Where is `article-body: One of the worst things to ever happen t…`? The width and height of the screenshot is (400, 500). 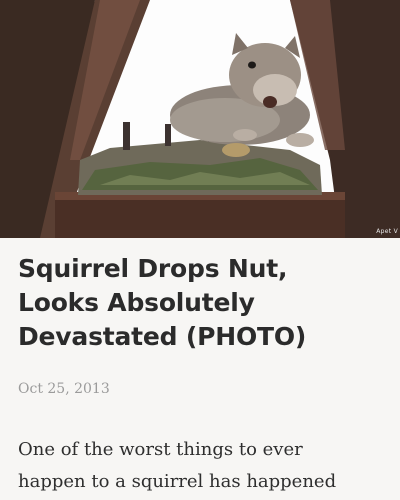 article-body: One of the worst things to ever happen t… is located at coordinates (208, 466).